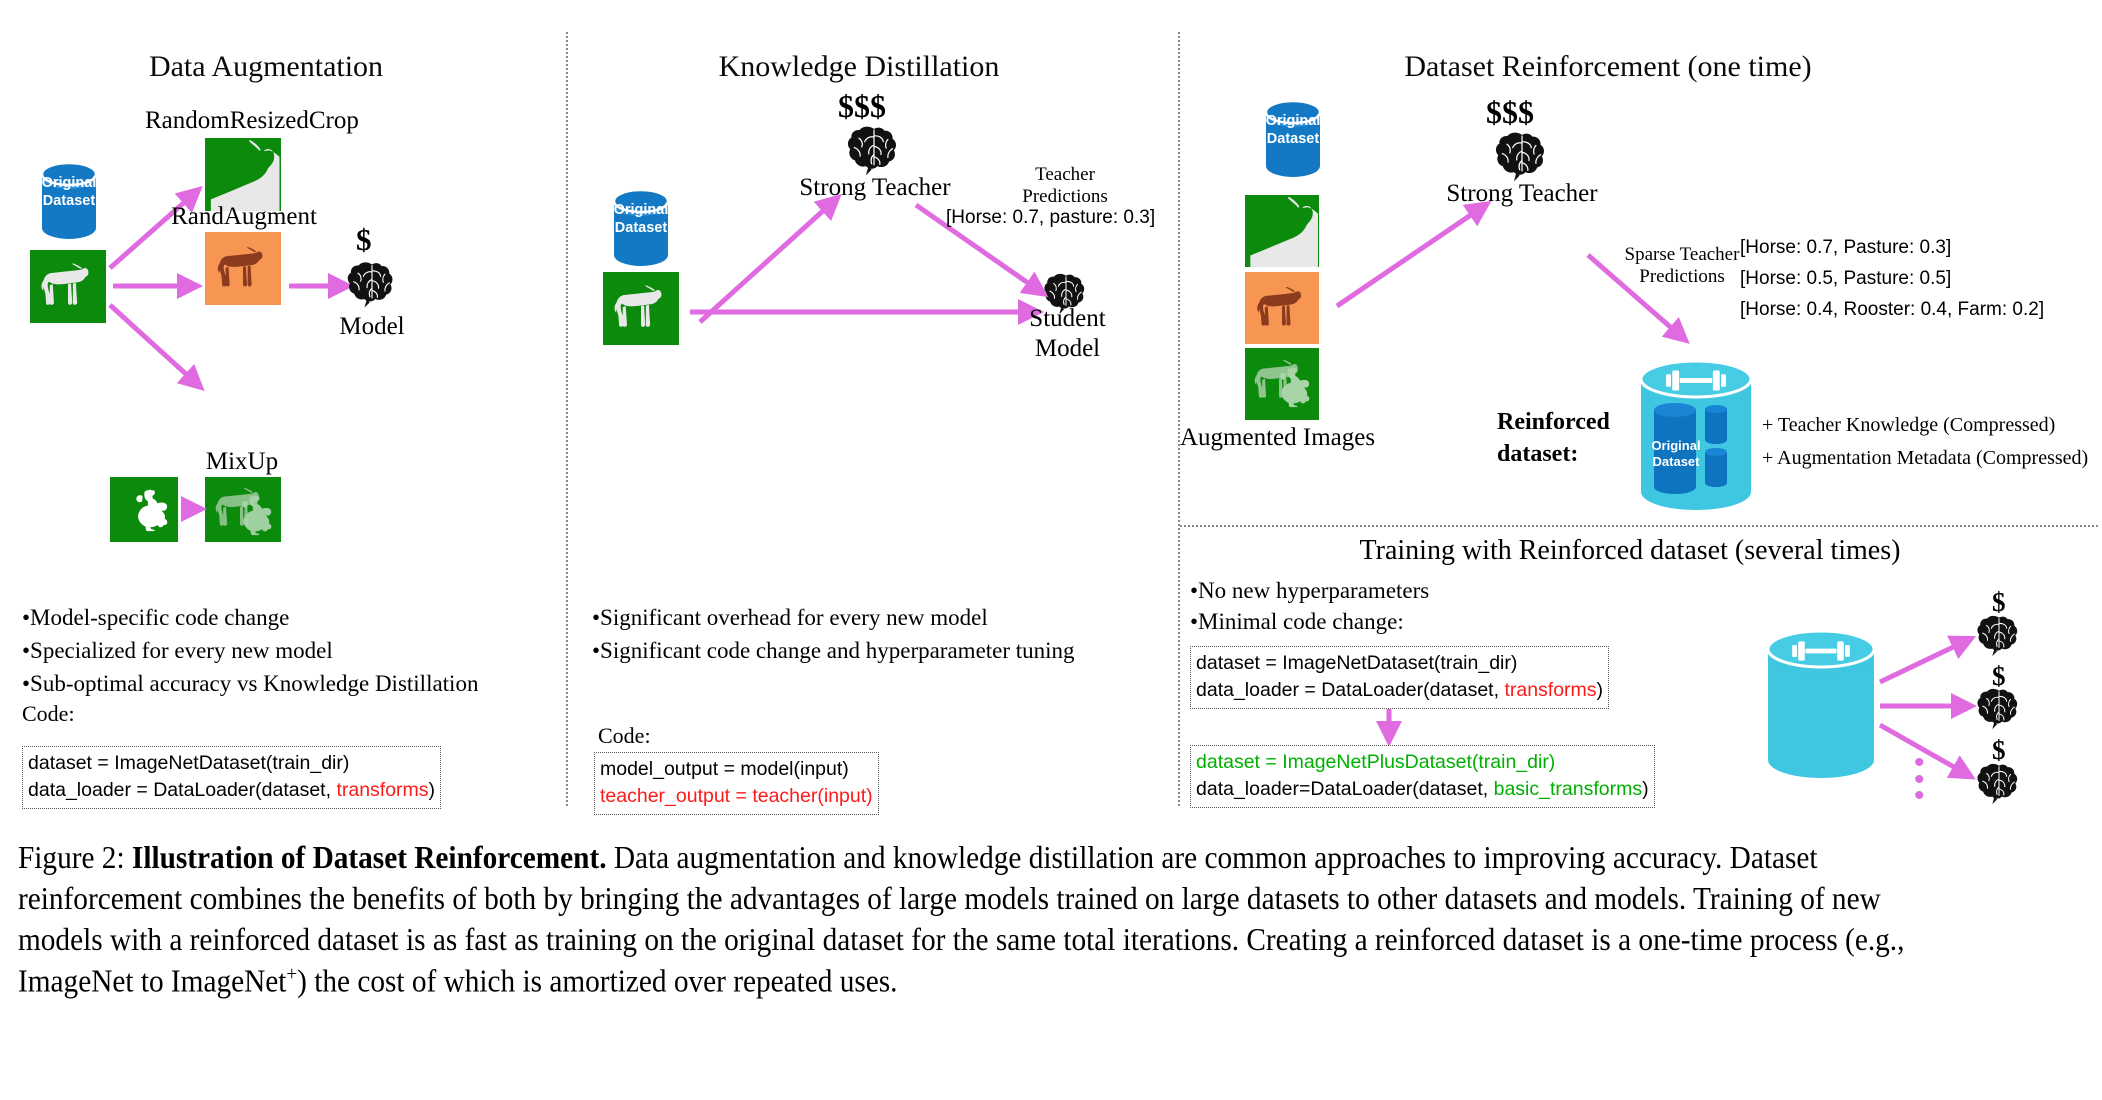 The height and width of the screenshot is (1100, 2102). I want to click on reinforced-dataset-cylinder, so click(1696, 434).